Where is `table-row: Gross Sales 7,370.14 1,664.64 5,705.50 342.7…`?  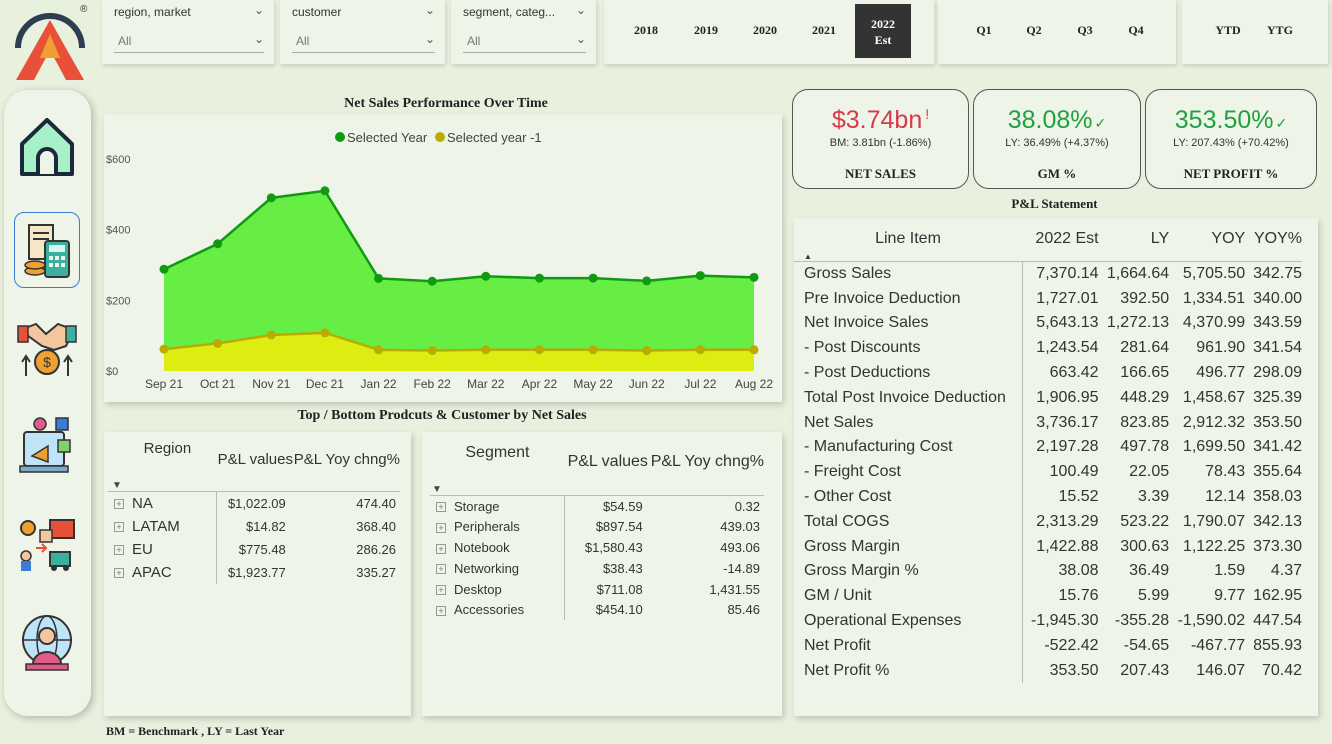
table-row: Gross Sales 7,370.14 1,664.64 5,705.50 342.7… is located at coordinates (1048, 274).